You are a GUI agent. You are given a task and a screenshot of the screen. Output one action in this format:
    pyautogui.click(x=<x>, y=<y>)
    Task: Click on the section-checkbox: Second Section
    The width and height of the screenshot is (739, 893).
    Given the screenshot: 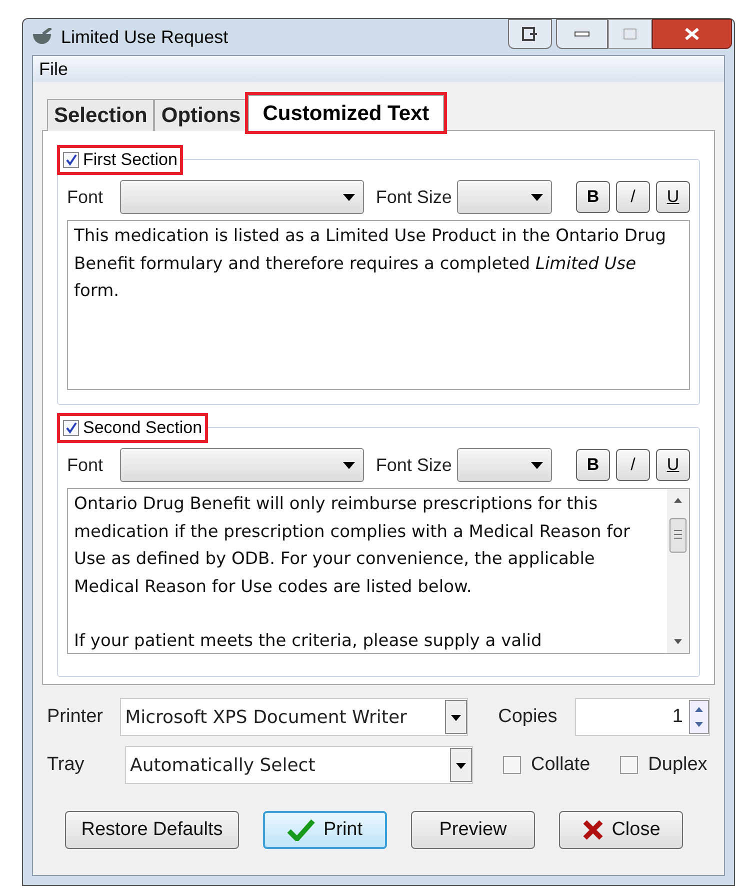 What is the action you would take?
    pyautogui.click(x=132, y=428)
    